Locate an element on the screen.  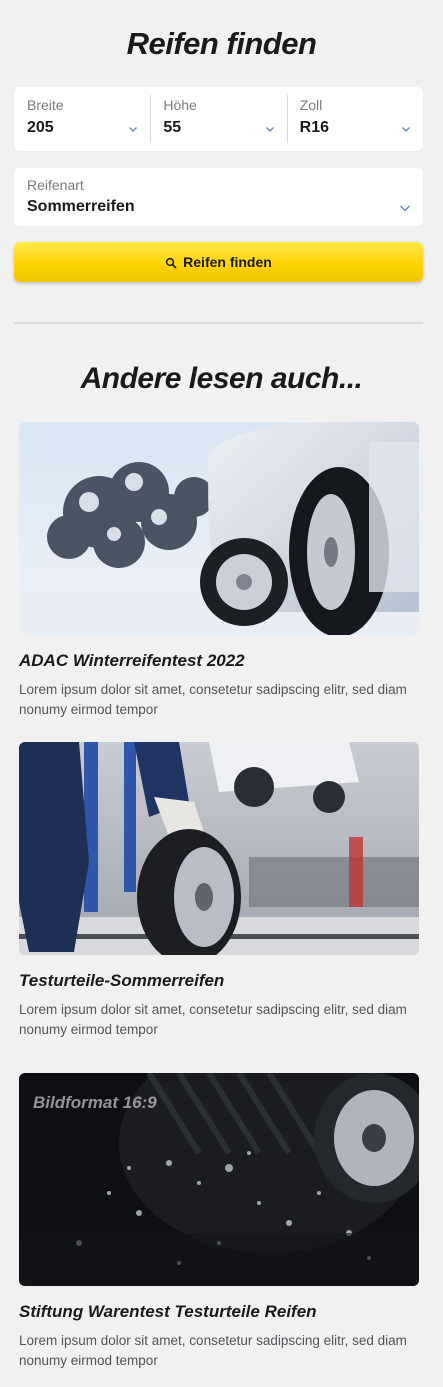
article-image-workshop is located at coordinates (219, 848).